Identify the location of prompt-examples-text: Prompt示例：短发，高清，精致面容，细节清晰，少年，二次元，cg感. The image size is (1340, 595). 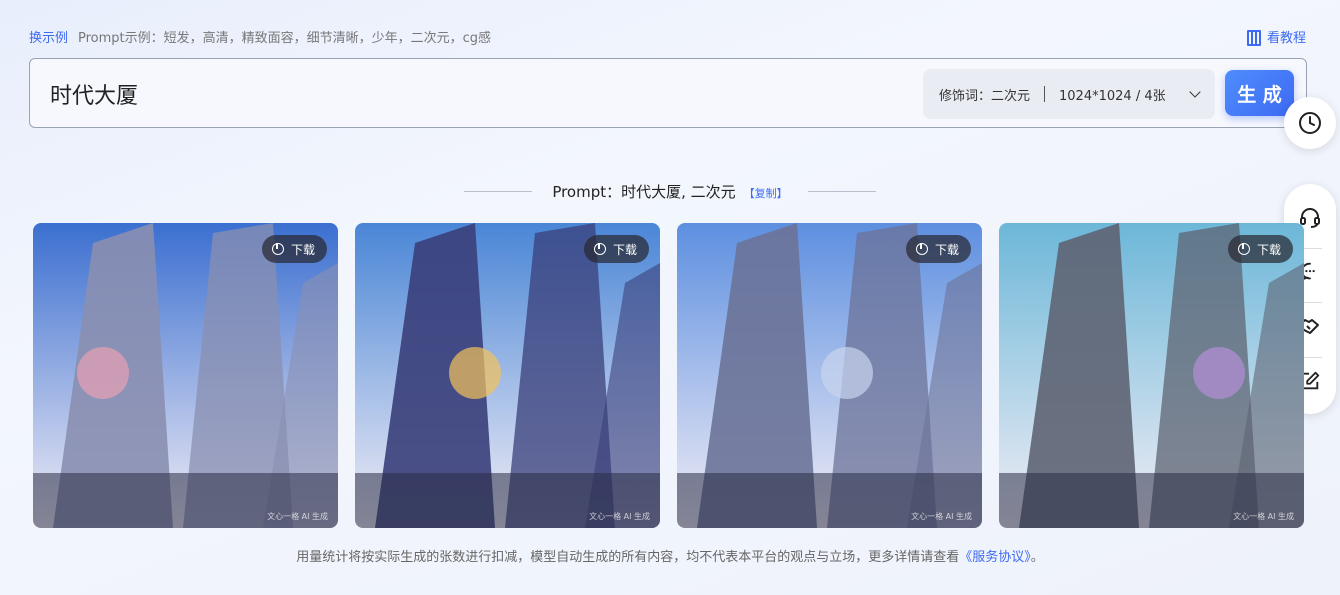
(285, 38).